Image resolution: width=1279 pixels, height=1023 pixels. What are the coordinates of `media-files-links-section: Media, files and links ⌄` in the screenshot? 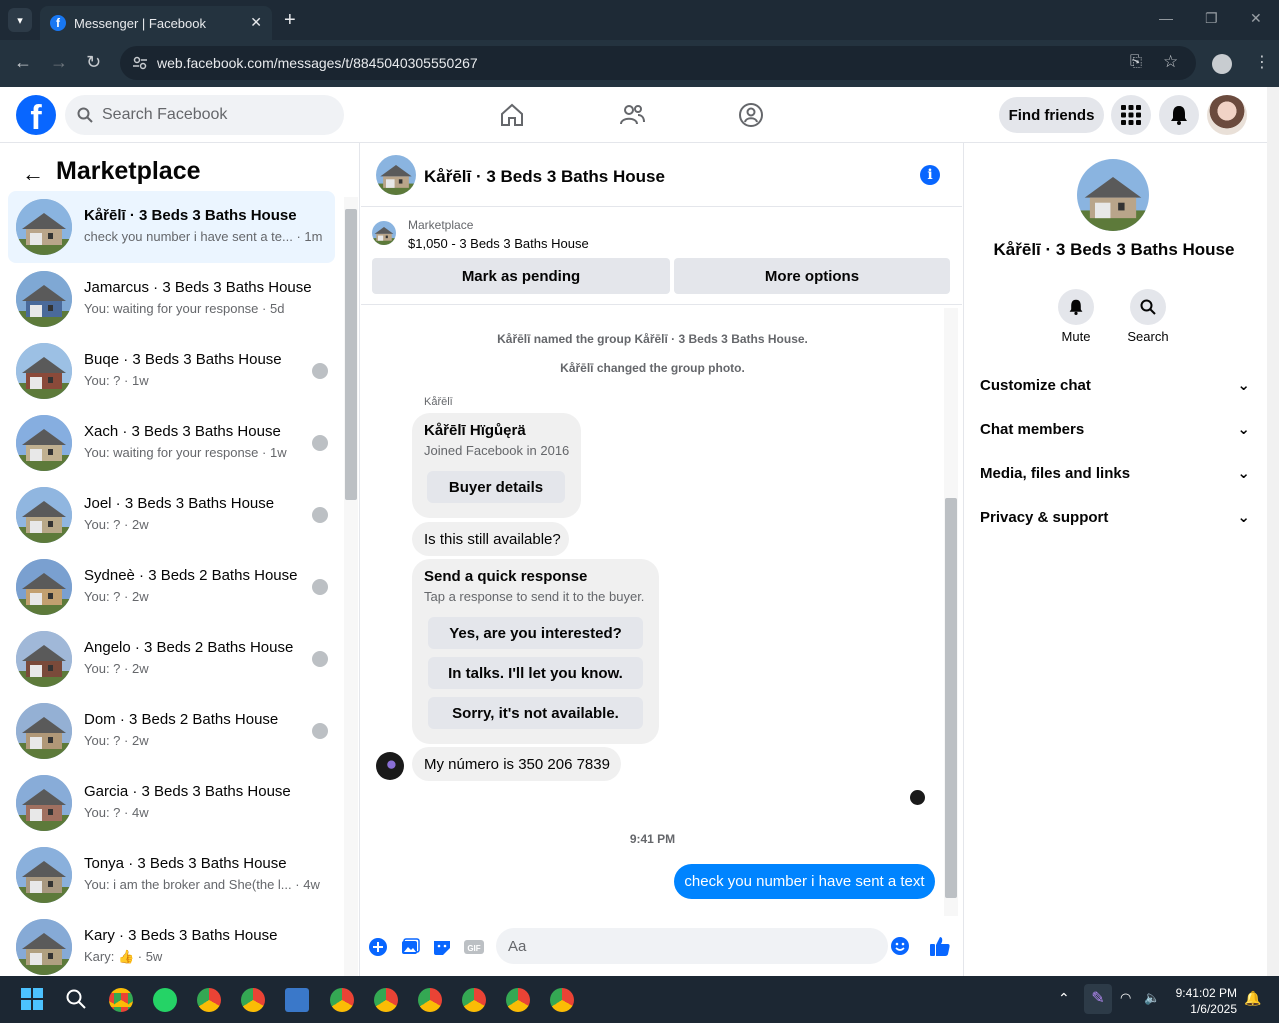 It's located at (1115, 473).